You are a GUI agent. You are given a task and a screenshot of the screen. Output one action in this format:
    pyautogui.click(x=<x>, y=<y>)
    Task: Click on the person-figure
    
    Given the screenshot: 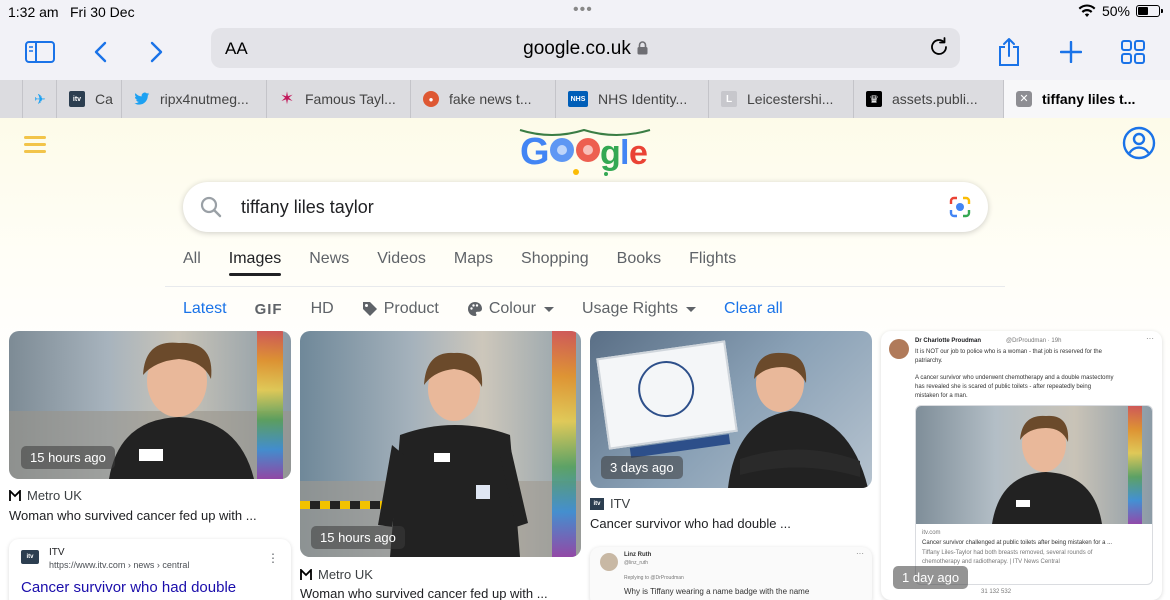 What is the action you would take?
    pyautogui.click(x=181, y=410)
    